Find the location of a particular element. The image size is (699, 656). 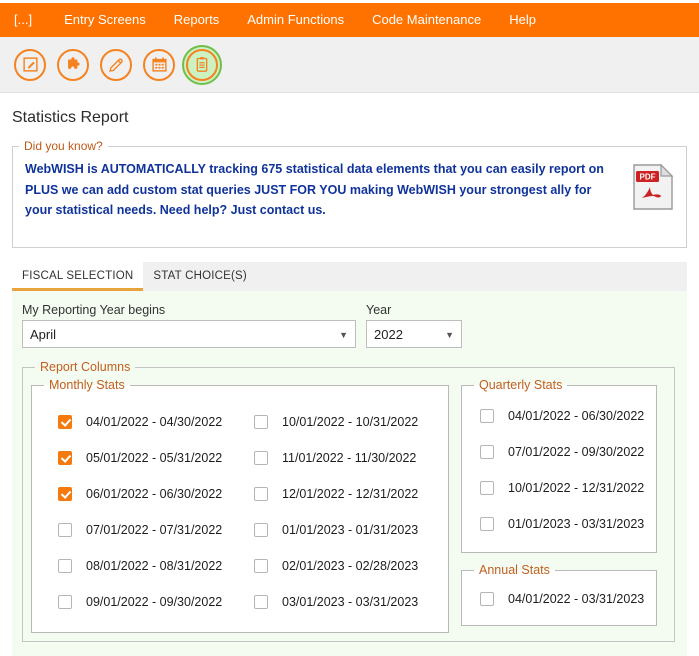

monthly-checkbox-row: 08/01/2022 - 08/31/2022 is located at coordinates (151, 566).